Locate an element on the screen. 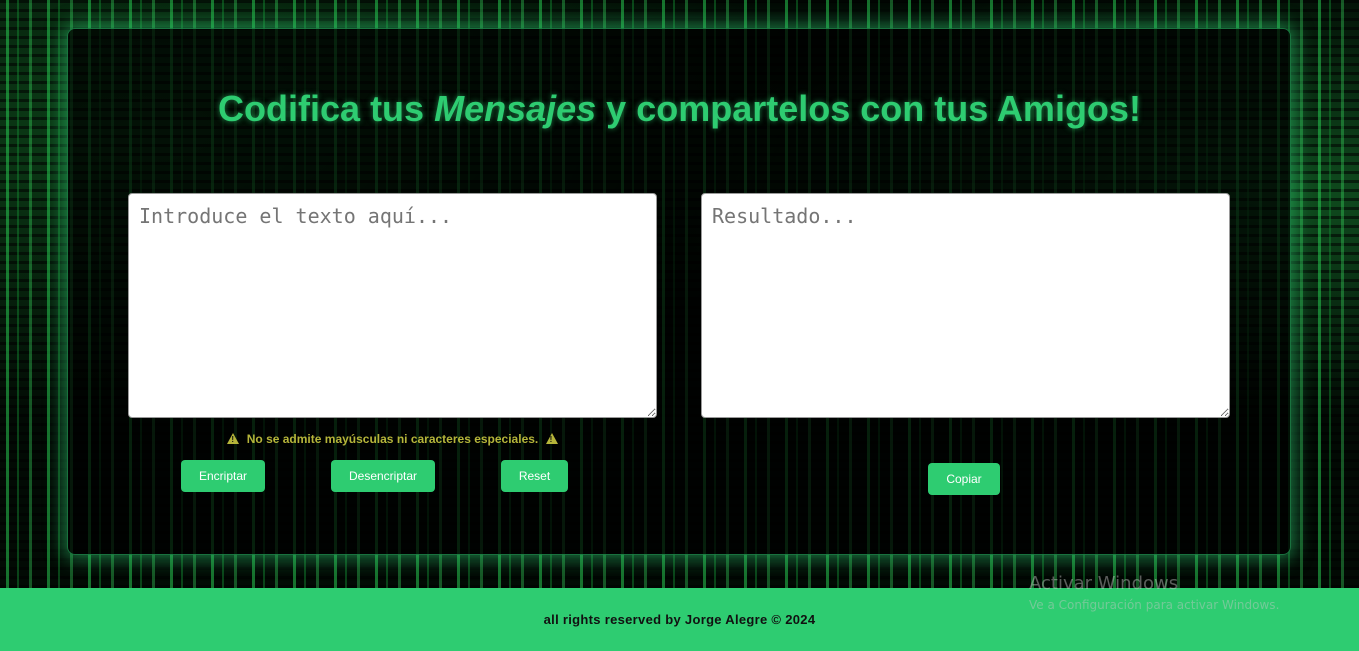 This screenshot has width=1359, height=651. decrypt-button: Desencriptar is located at coordinates (383, 476).